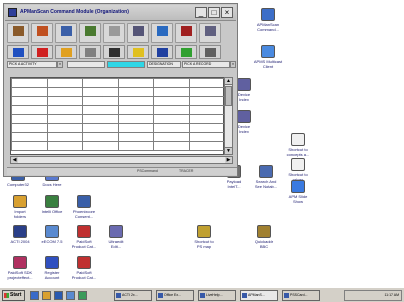  I want to click on toolbar-button-companies, so click(18, 33).